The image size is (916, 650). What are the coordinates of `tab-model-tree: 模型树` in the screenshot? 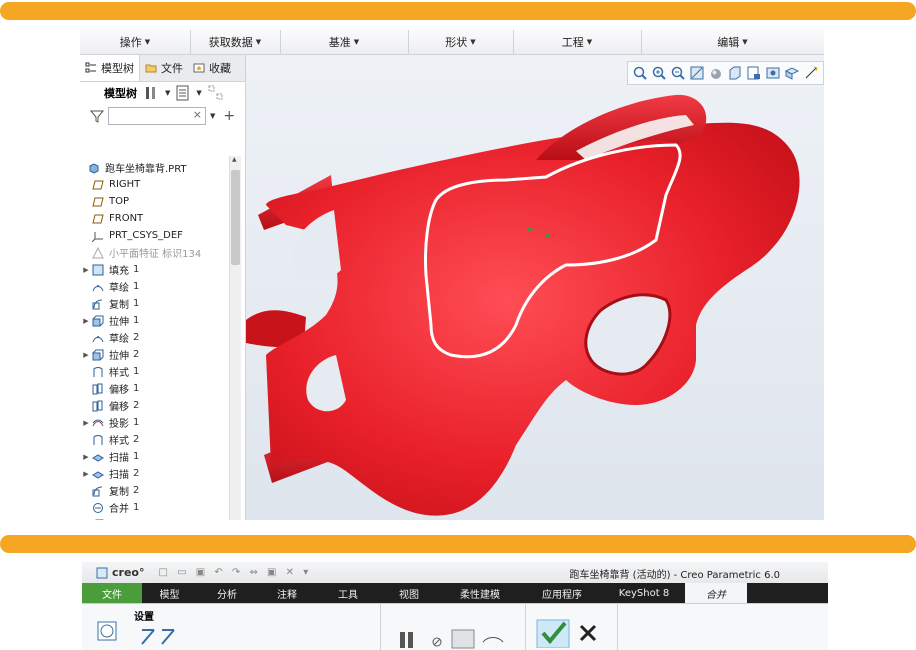 It's located at (110, 68).